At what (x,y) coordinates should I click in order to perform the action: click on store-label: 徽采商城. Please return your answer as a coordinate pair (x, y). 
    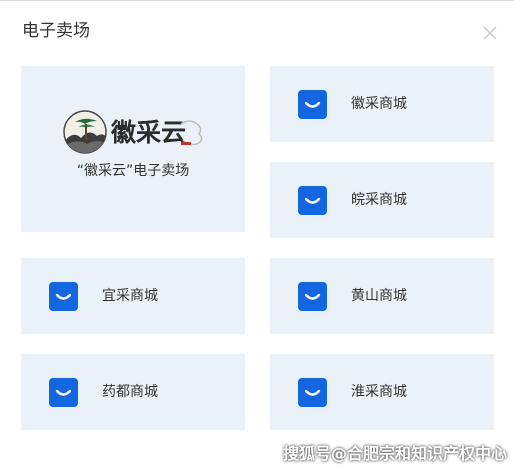
    Looking at the image, I should click on (379, 104).